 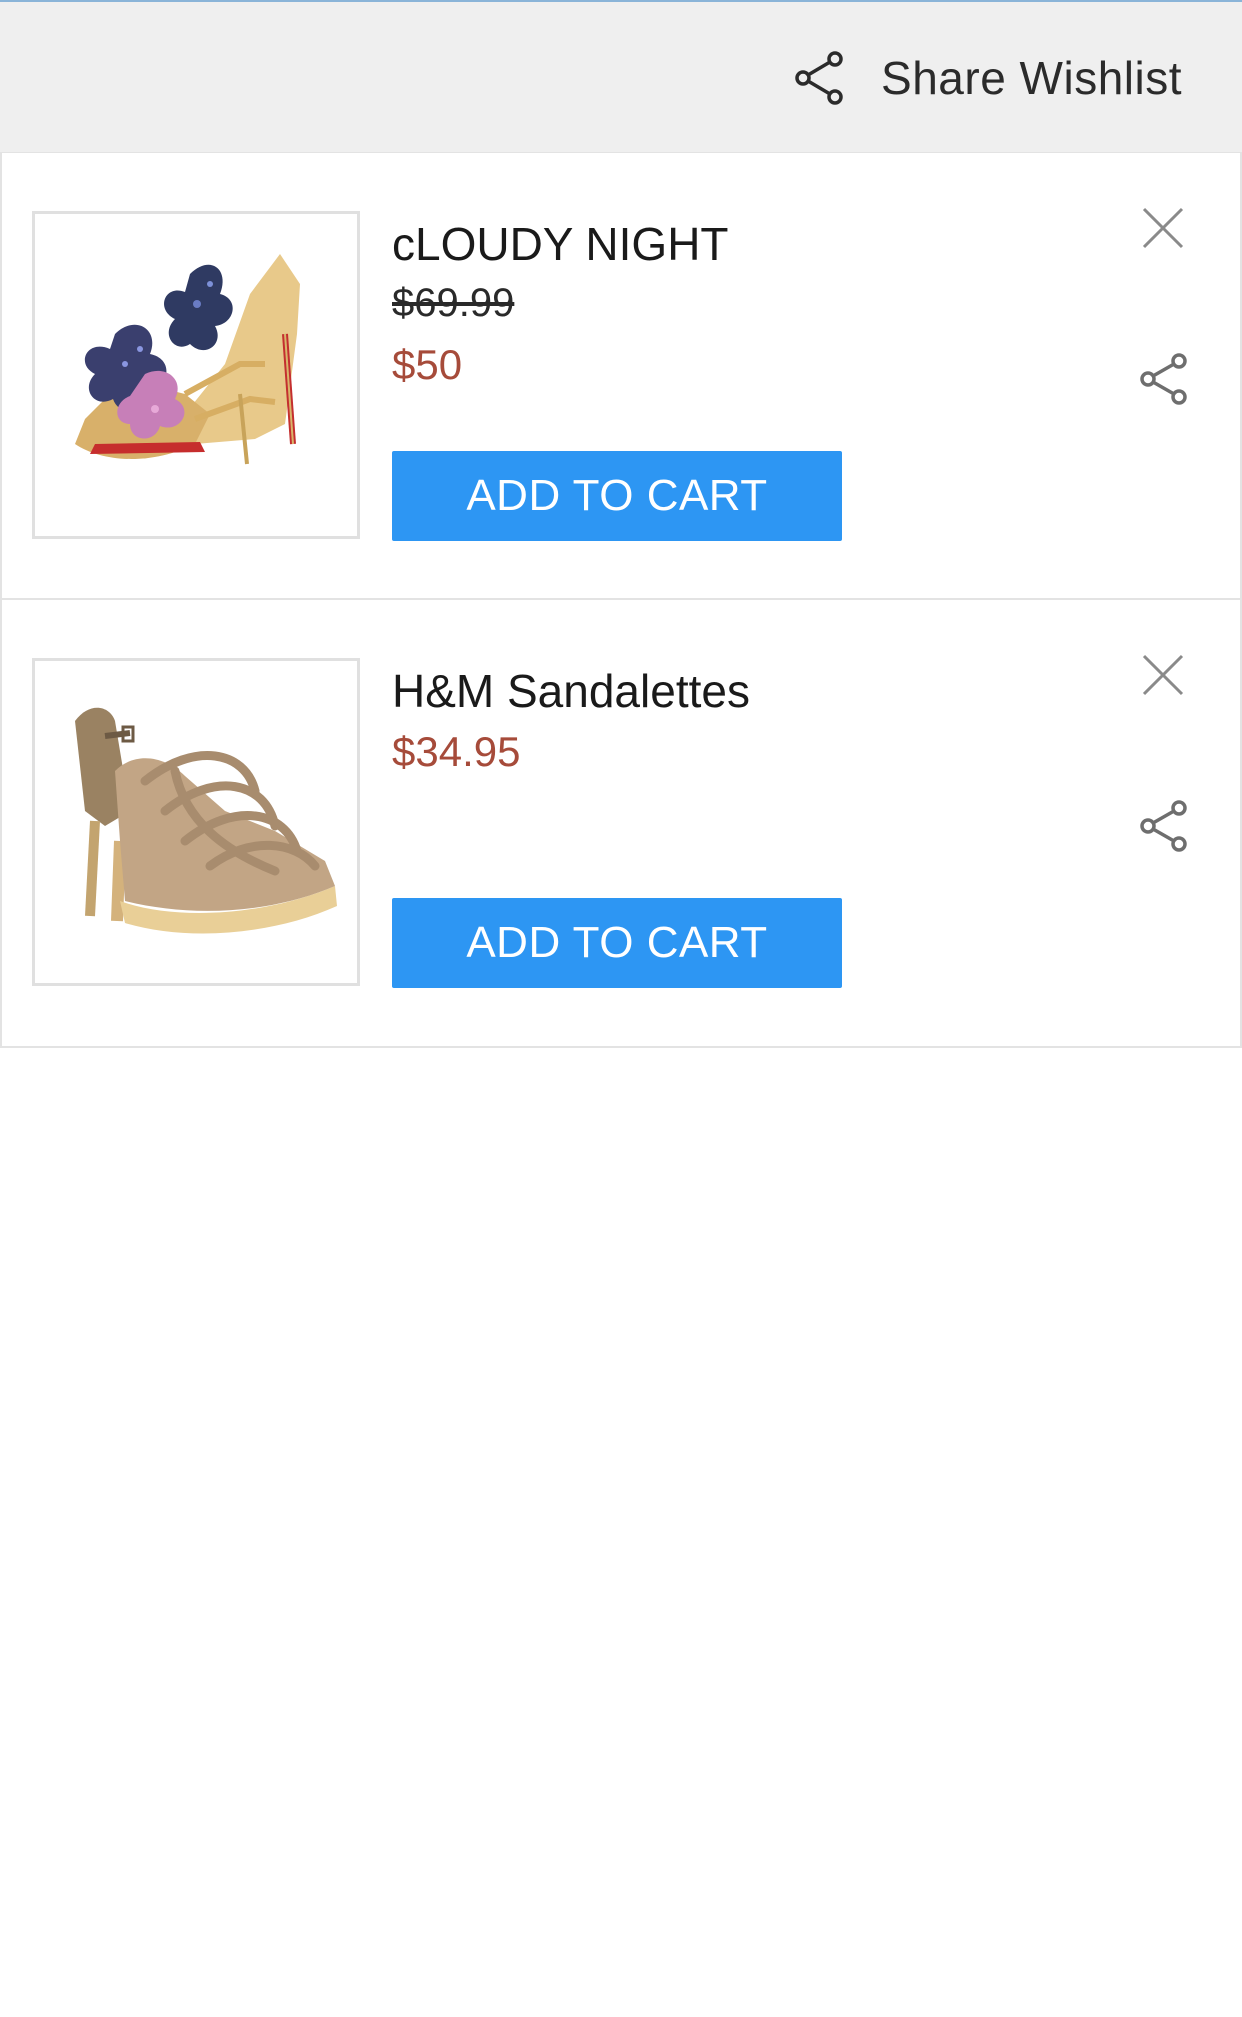 What do you see at coordinates (621, 76) in the screenshot?
I see `wishlist-header: Share Wishlist` at bounding box center [621, 76].